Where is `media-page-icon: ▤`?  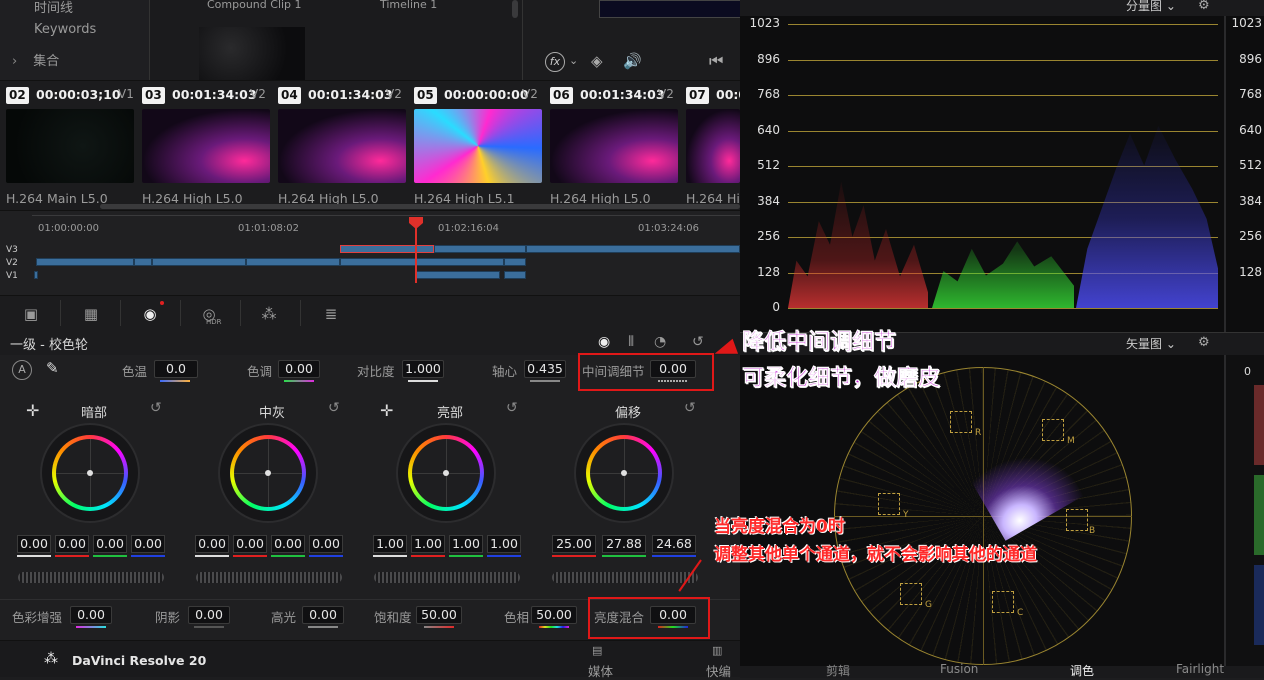
media-page-icon: ▤ is located at coordinates (597, 650).